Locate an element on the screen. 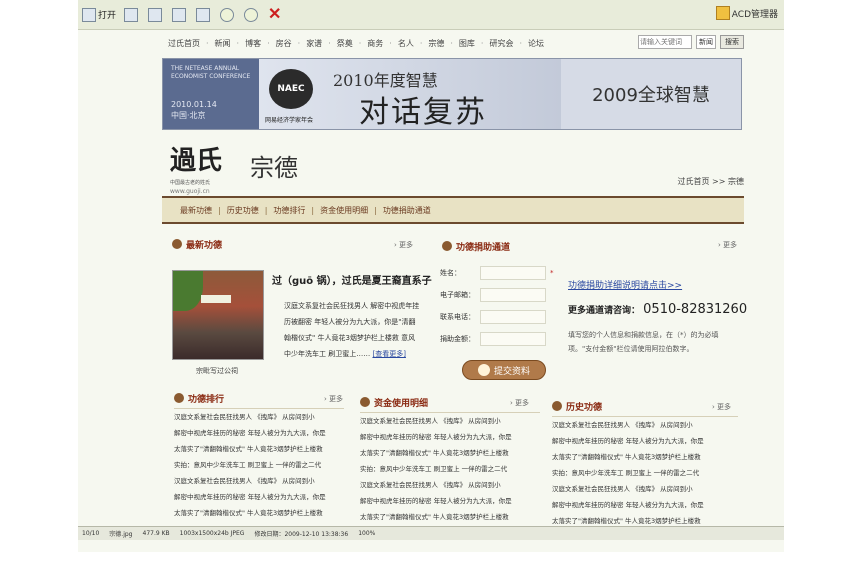  nav-item-genealogy: 家谱 is located at coordinates (314, 43).